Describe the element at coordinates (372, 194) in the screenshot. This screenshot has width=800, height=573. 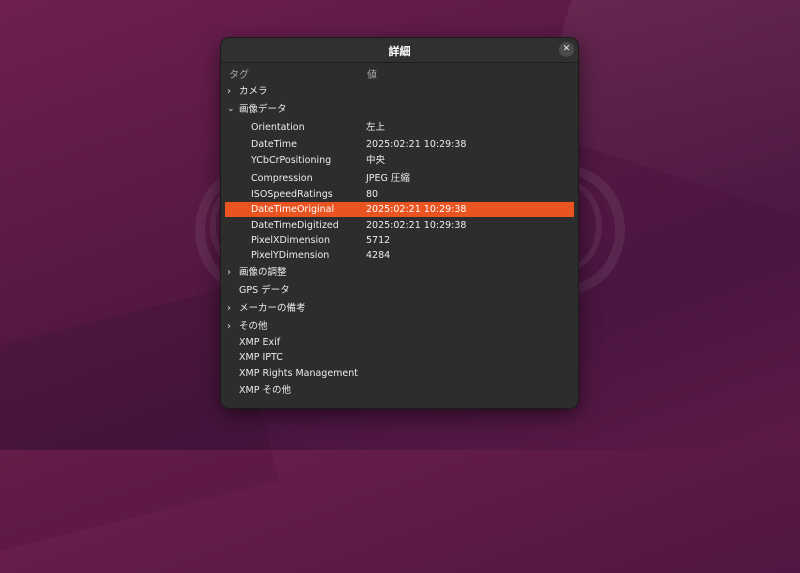
I see `tree-value: 80` at that location.